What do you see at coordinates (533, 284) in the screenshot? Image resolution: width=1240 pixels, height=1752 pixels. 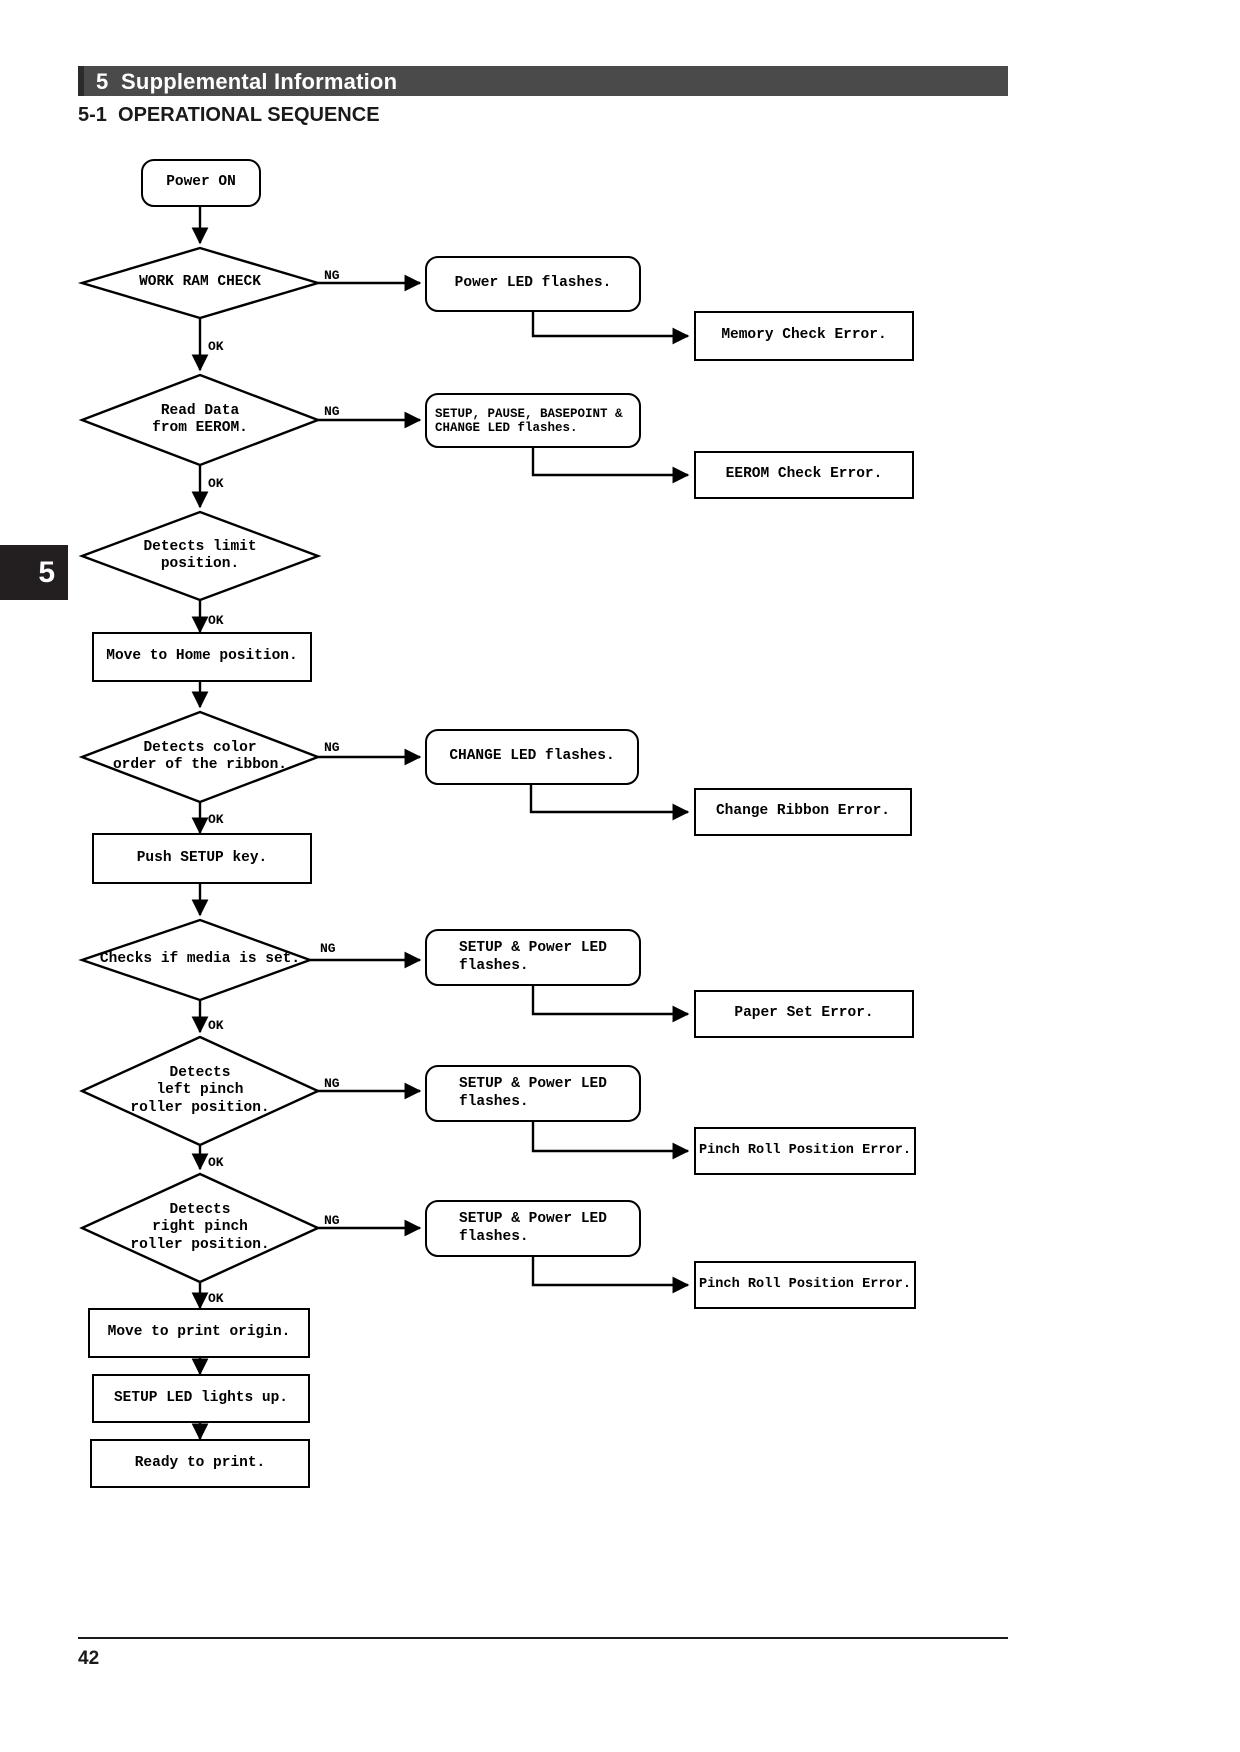 I see `node-power-led-flashes: Power LED flashes.` at bounding box center [533, 284].